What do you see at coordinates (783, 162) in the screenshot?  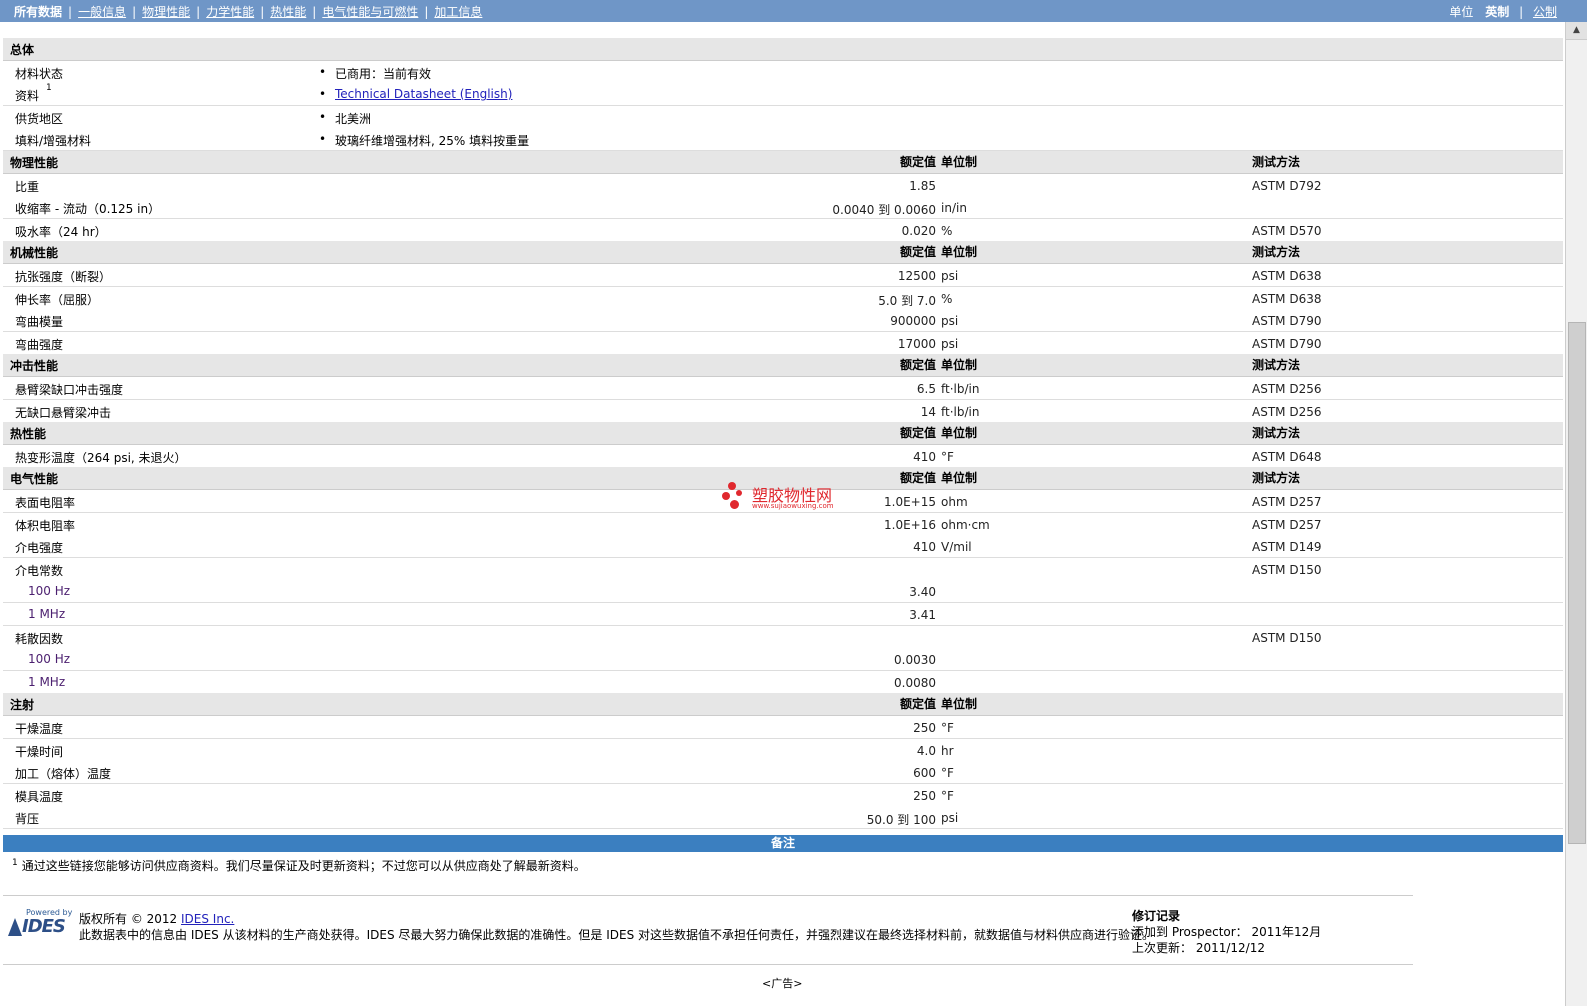 I see `section-header: 物理性能 额定值 单位制 测试方法` at bounding box center [783, 162].